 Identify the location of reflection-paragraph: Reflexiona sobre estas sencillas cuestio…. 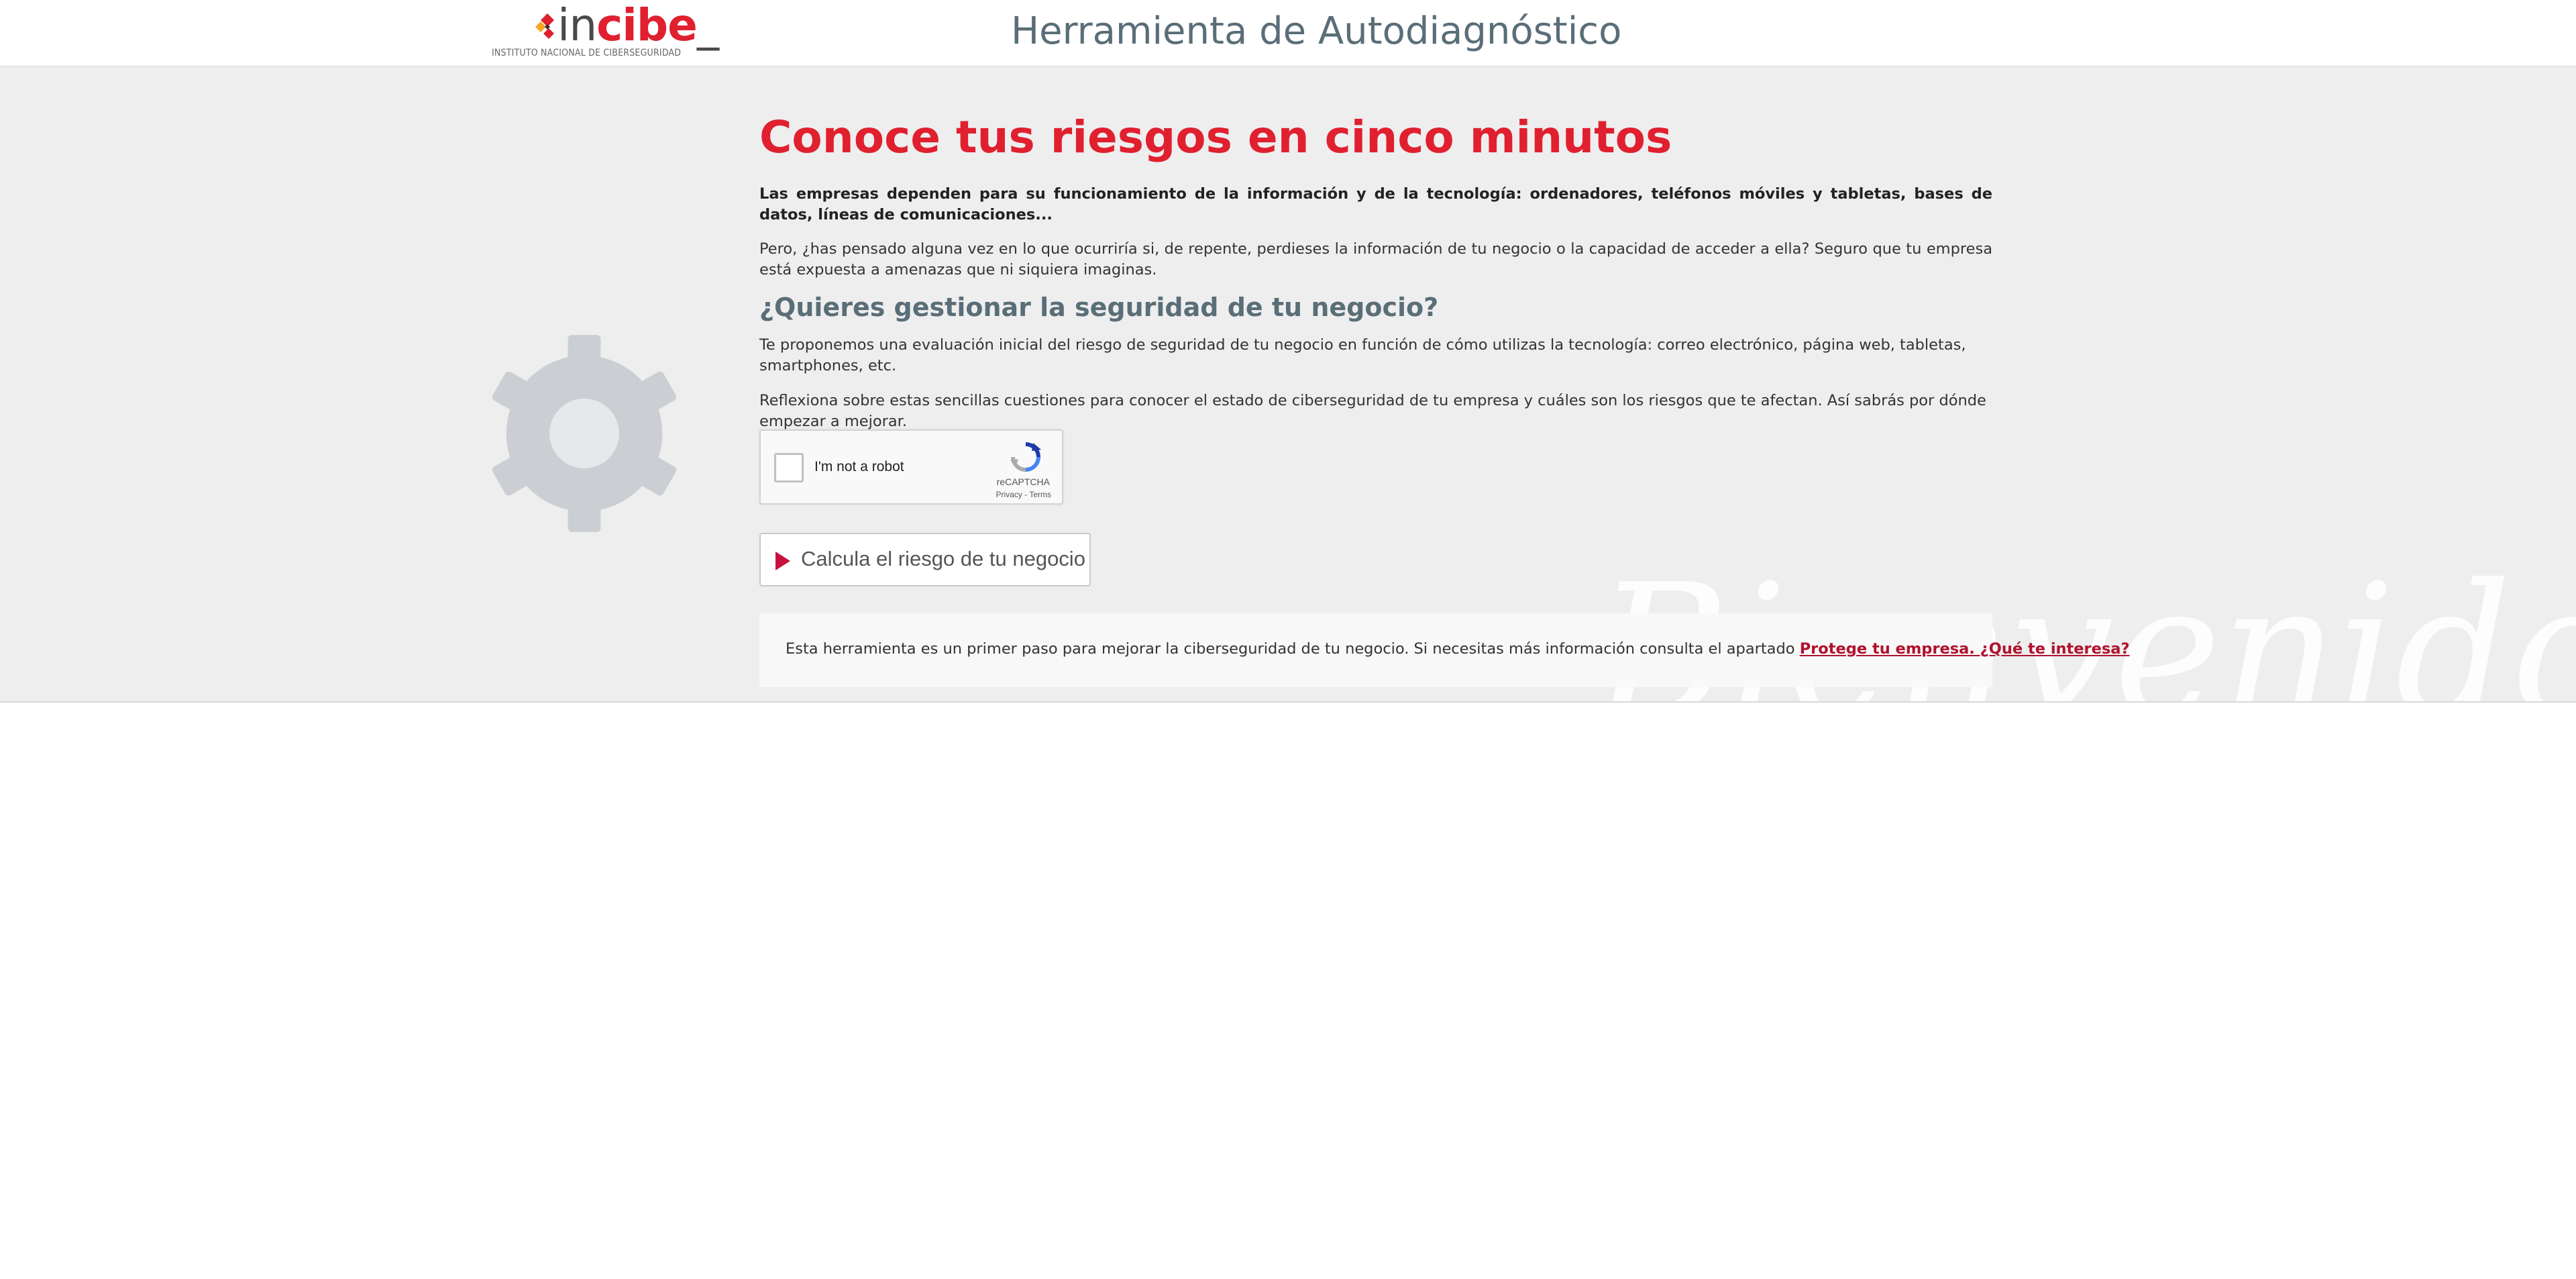
(1372, 411).